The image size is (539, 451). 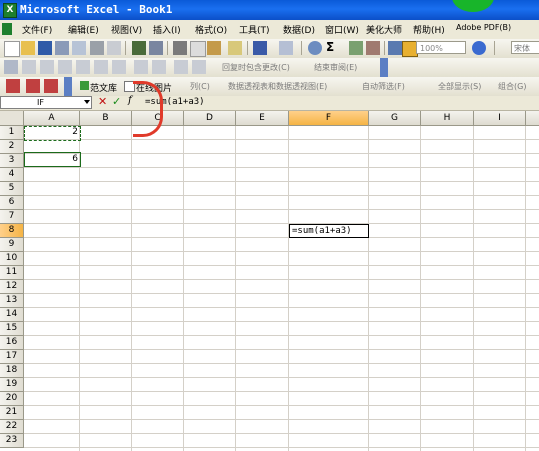 What do you see at coordinates (12, 413) in the screenshot?
I see `row-header-21: 21` at bounding box center [12, 413].